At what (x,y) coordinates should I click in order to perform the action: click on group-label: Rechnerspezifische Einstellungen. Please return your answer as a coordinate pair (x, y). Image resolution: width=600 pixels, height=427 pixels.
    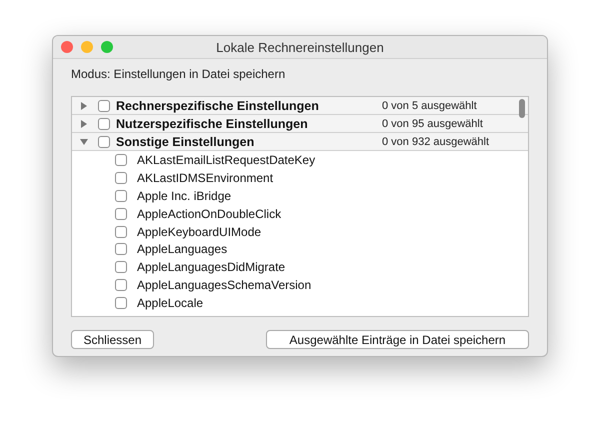
    Looking at the image, I should click on (218, 105).